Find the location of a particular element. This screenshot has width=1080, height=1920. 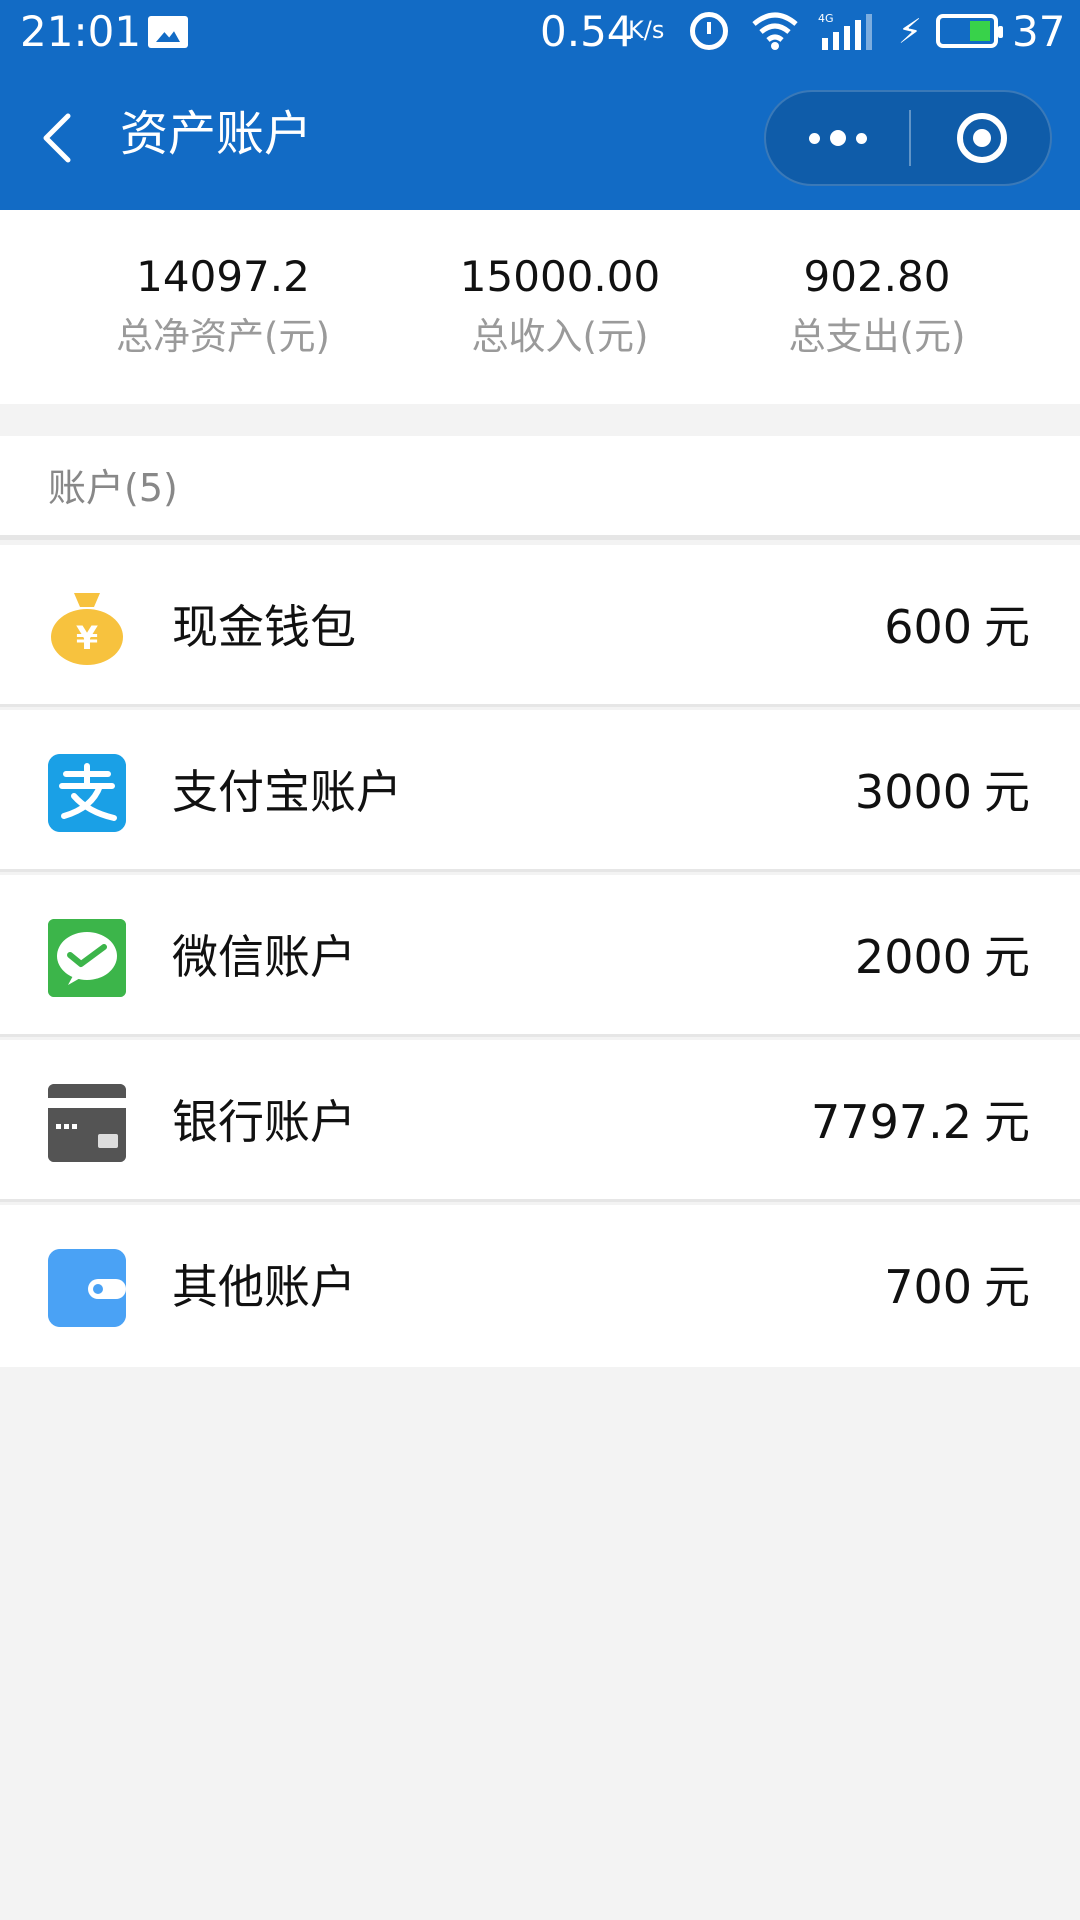

bank-card-icon is located at coordinates (87, 1123).